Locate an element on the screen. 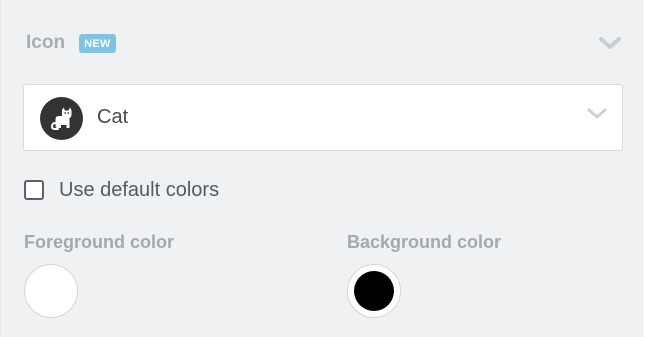  select-value: Cat is located at coordinates (113, 117).